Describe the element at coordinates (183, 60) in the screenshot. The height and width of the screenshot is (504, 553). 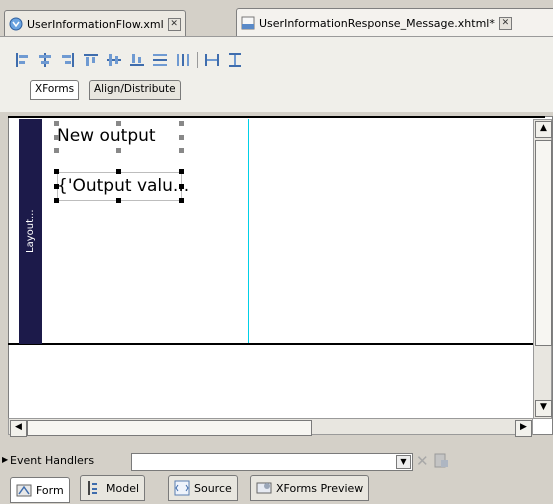
I see `distribute-horizontal-icon` at that location.